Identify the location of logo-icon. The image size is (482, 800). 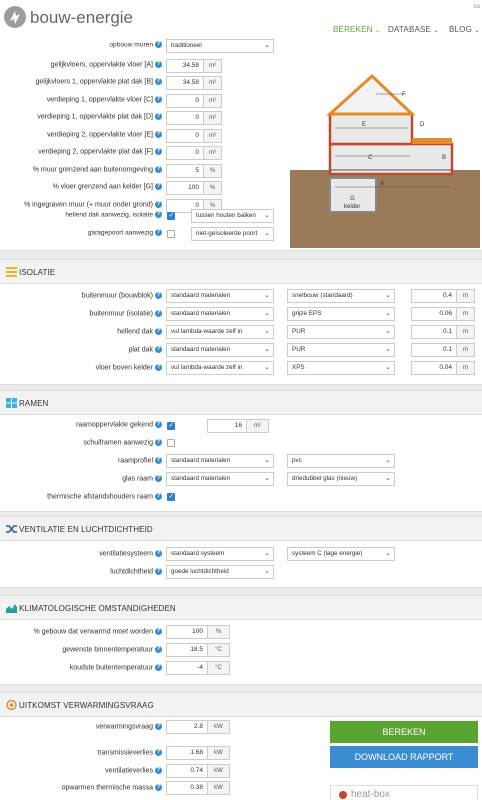
(15, 17).